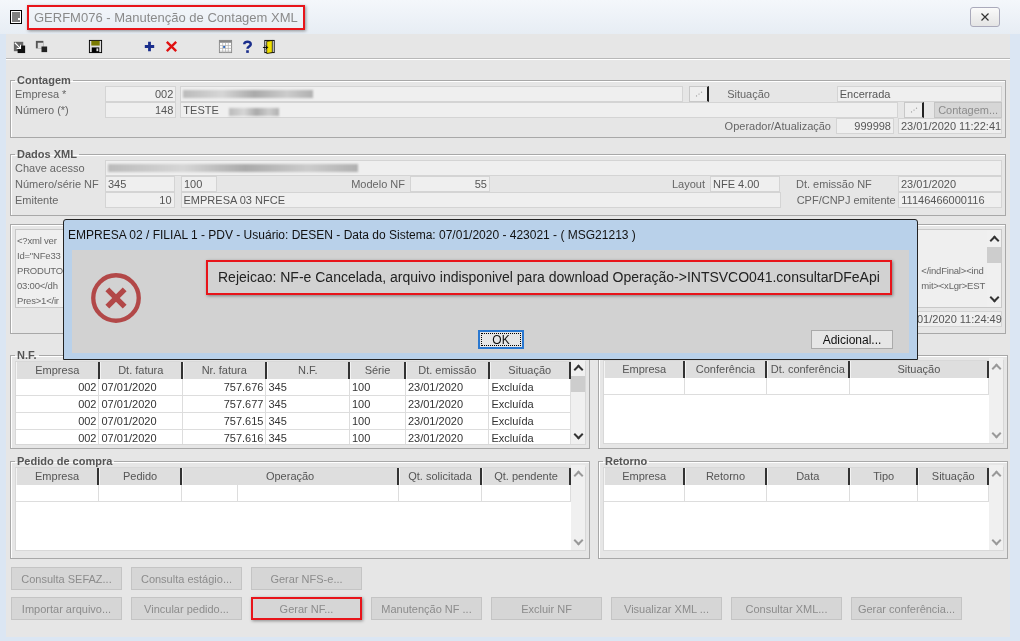 This screenshot has width=1020, height=641. Describe the element at coordinates (884, 476) in the screenshot. I see `column-header: Tipo` at that location.